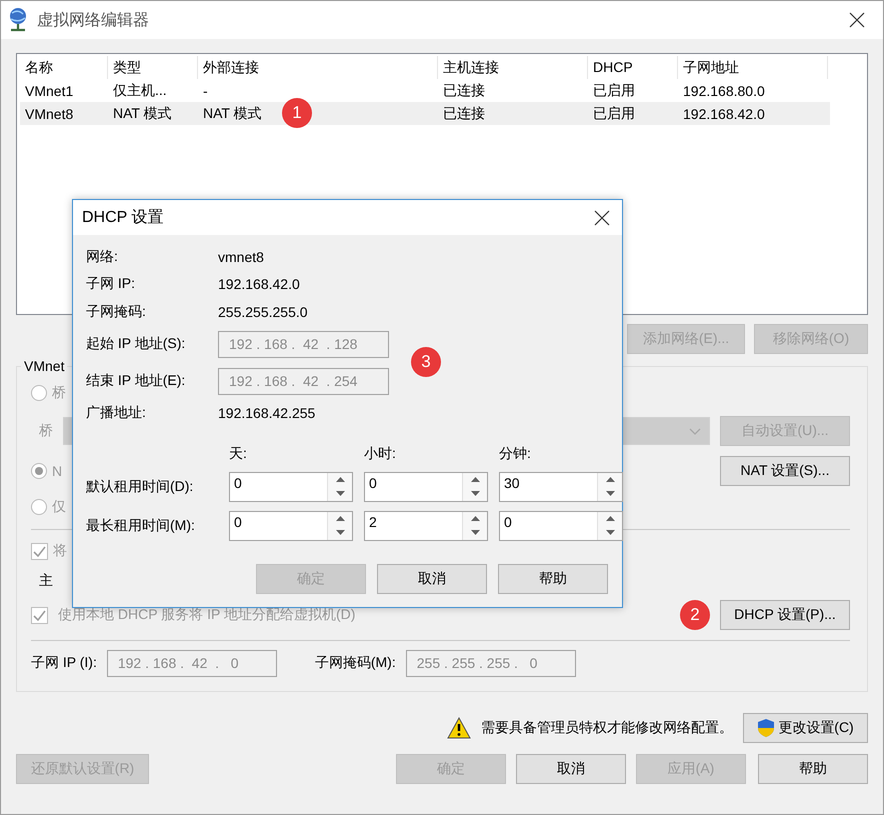 The width and height of the screenshot is (884, 815). I want to click on dialog-title: DHCP 设置, so click(123, 218).